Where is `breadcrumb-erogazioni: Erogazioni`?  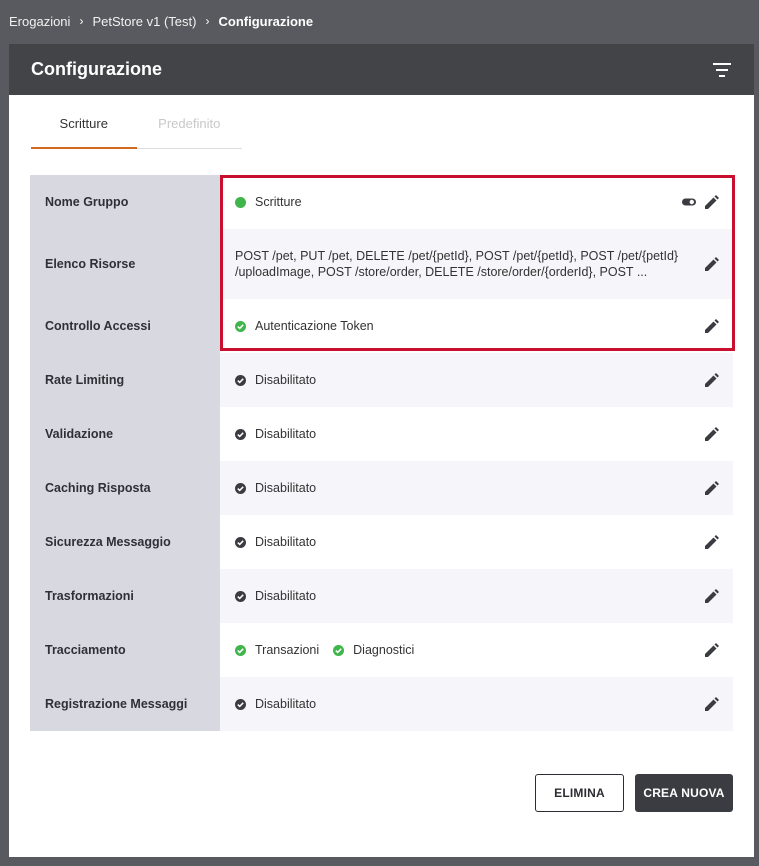
breadcrumb-erogazioni: Erogazioni is located at coordinates (39, 21).